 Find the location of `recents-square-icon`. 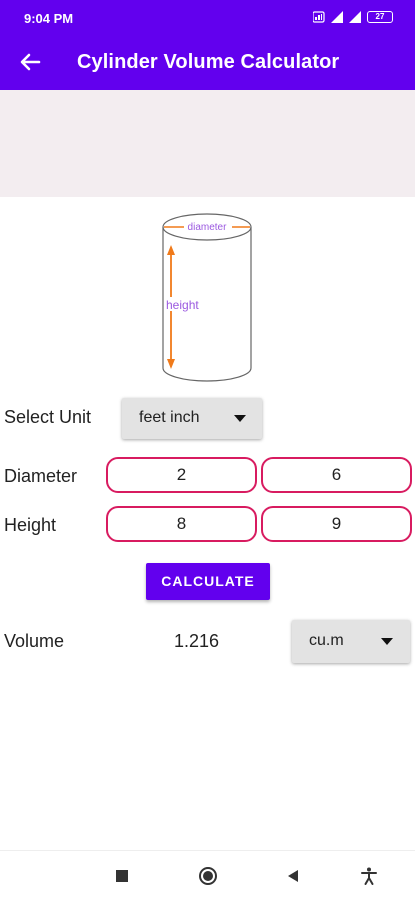

recents-square-icon is located at coordinates (122, 876).